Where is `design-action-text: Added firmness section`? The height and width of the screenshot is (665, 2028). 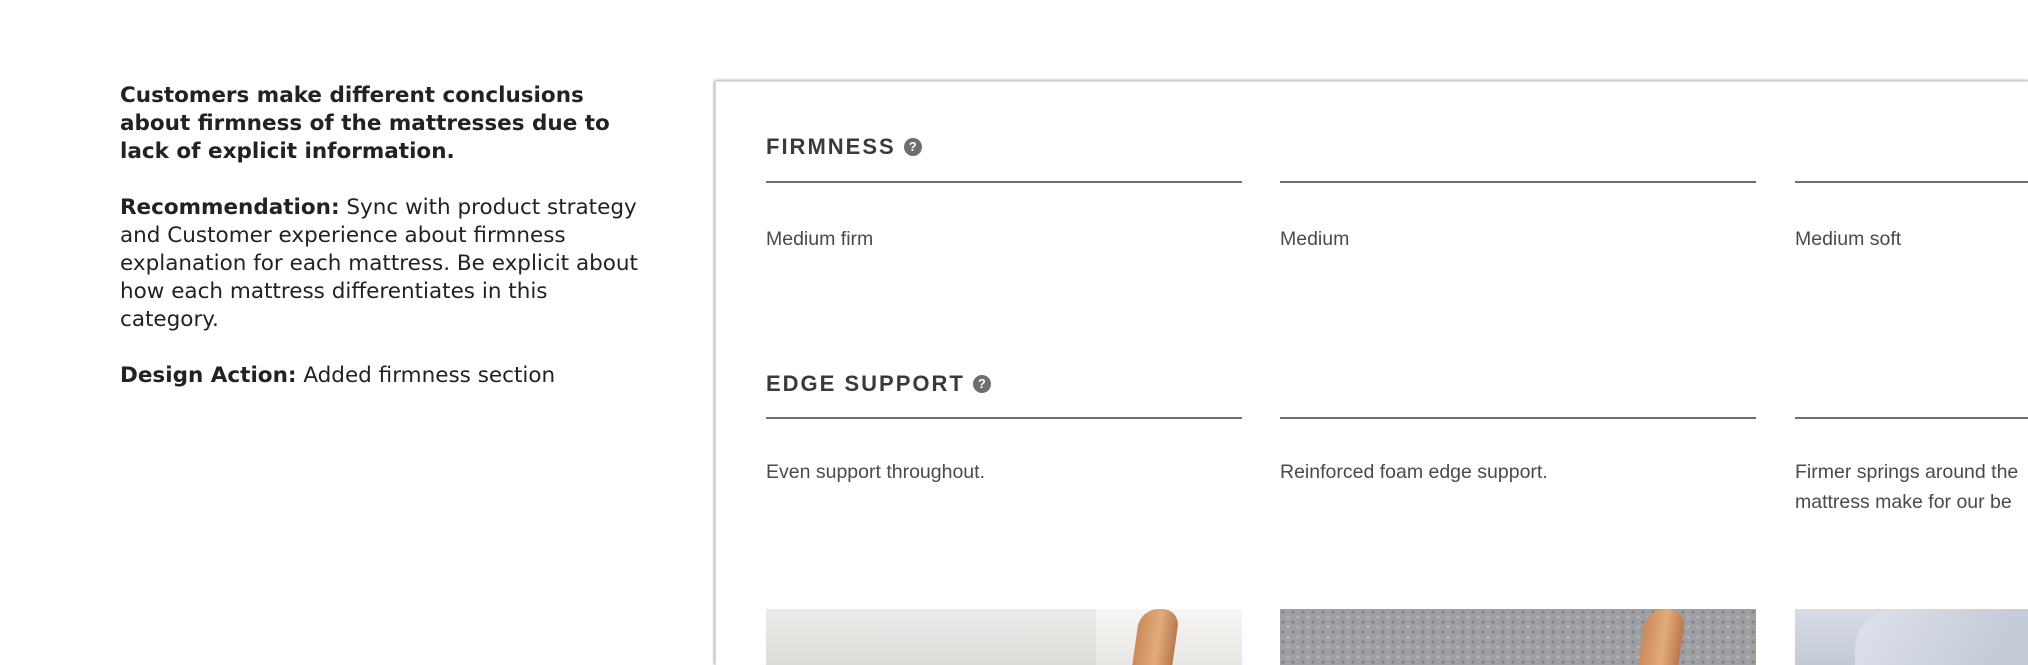 design-action-text: Added firmness section is located at coordinates (426, 375).